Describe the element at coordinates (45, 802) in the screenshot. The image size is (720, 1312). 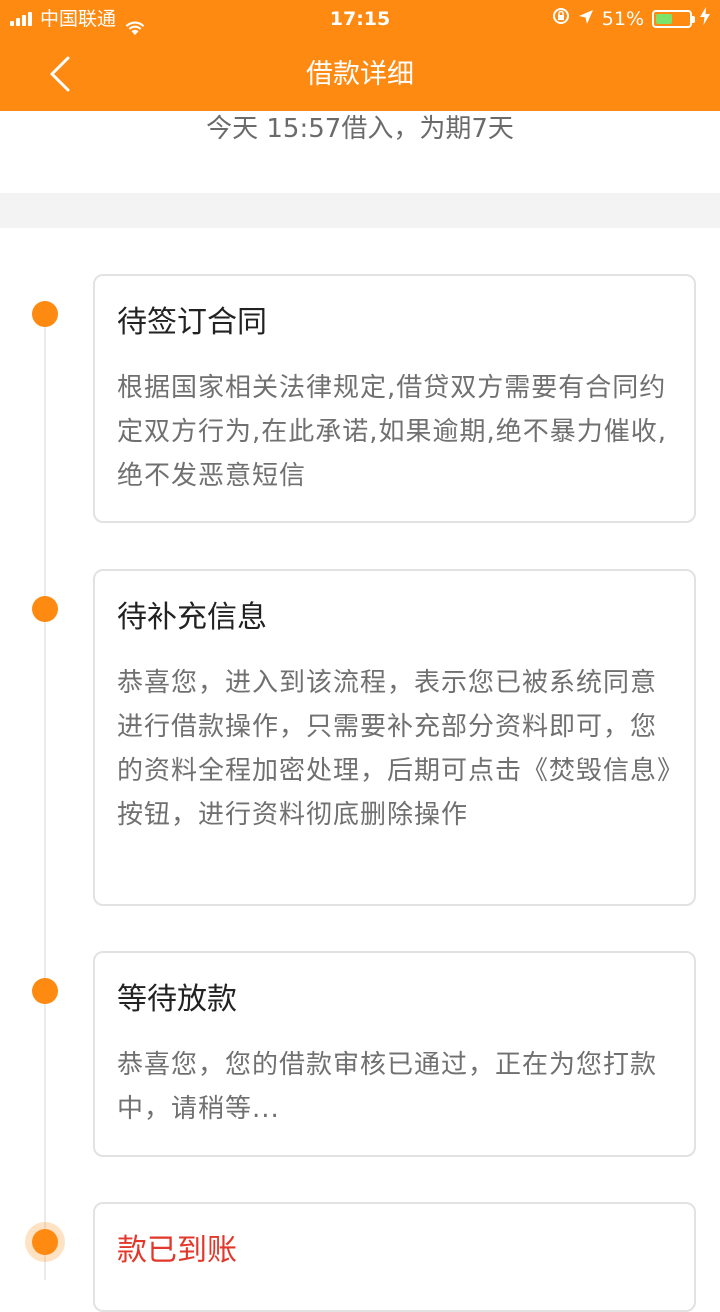
I see `timeline-line` at that location.